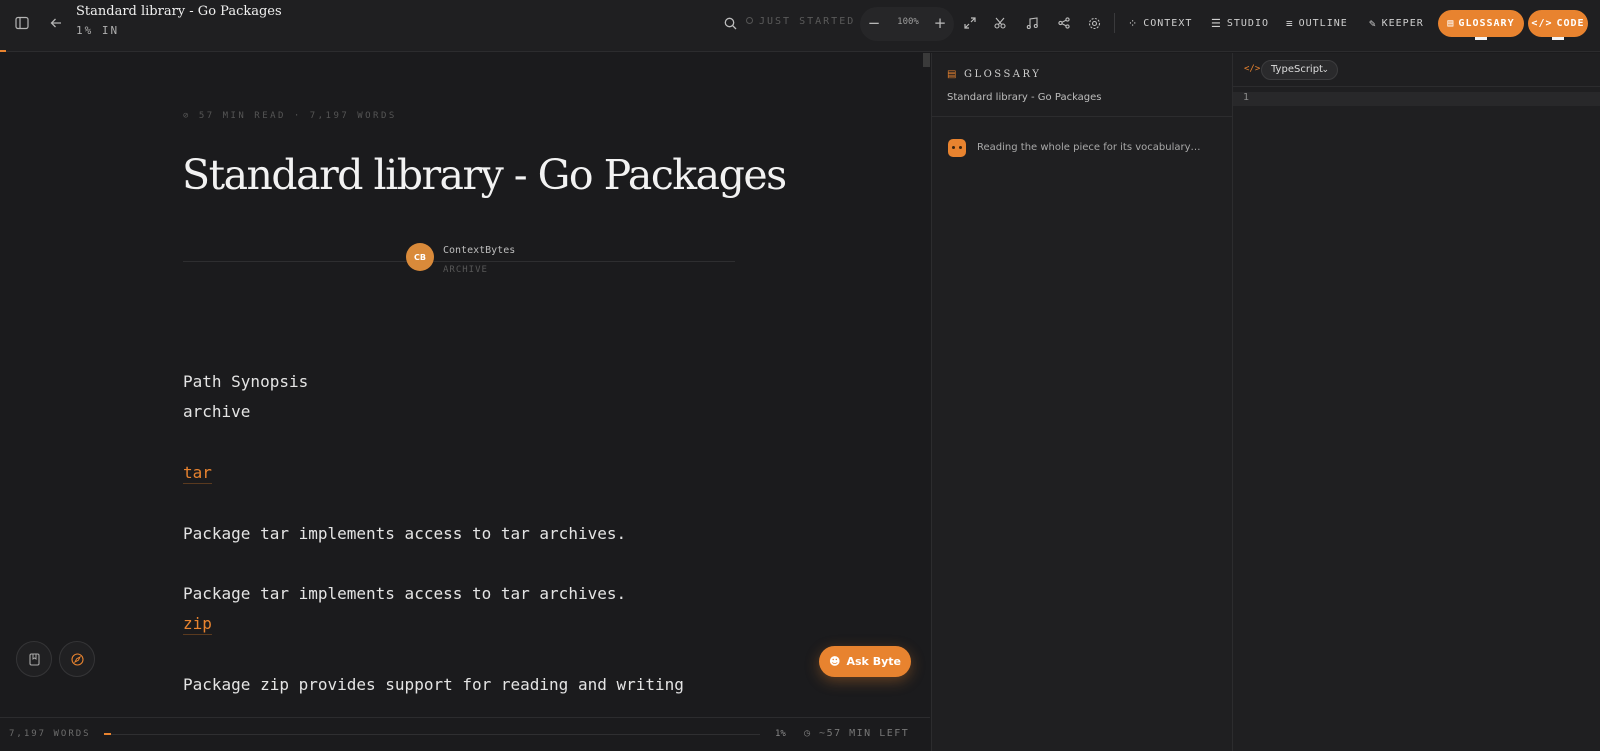  I want to click on outline-label: OUTLINE, so click(1323, 23).